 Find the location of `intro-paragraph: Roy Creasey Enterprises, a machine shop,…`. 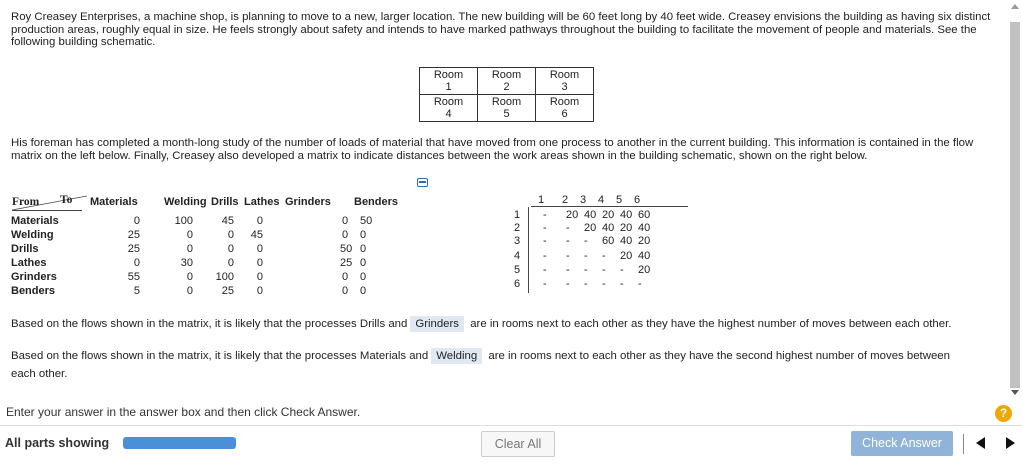

intro-paragraph: Roy Creasey Enterprises, a machine shop,… is located at coordinates (501, 29).